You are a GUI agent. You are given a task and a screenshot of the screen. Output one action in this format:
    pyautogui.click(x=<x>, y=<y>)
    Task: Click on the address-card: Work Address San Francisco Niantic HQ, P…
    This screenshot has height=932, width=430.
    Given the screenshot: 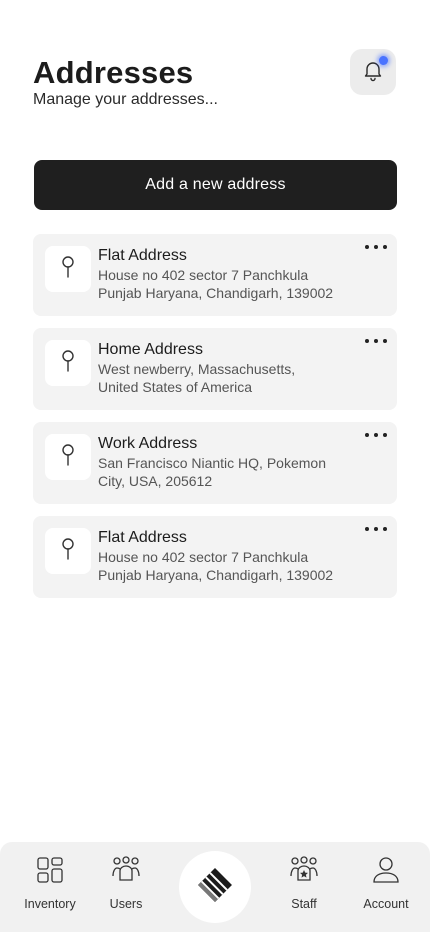 What is the action you would take?
    pyautogui.click(x=215, y=463)
    